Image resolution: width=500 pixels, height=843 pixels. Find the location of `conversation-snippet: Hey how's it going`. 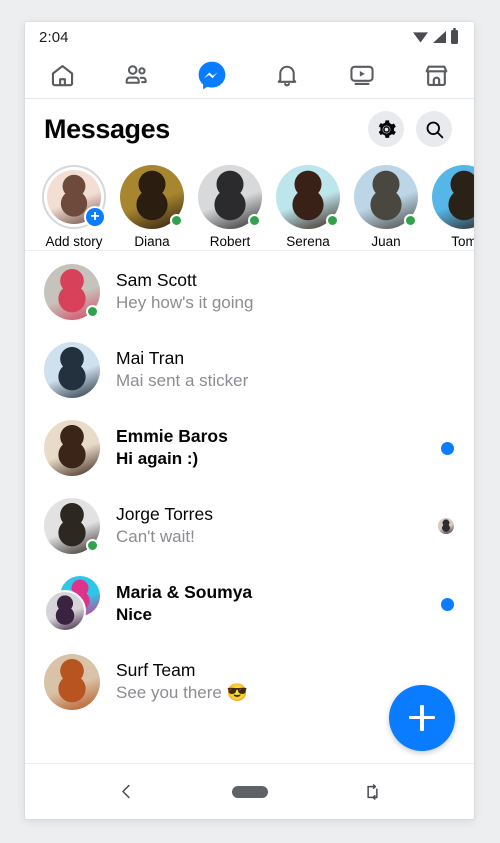

conversation-snippet: Hey how's it going is located at coordinates (185, 303).